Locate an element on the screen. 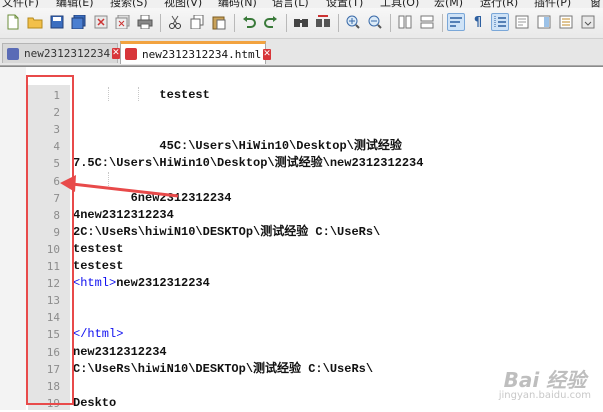  annotation-arrow is located at coordinates (119, 186).